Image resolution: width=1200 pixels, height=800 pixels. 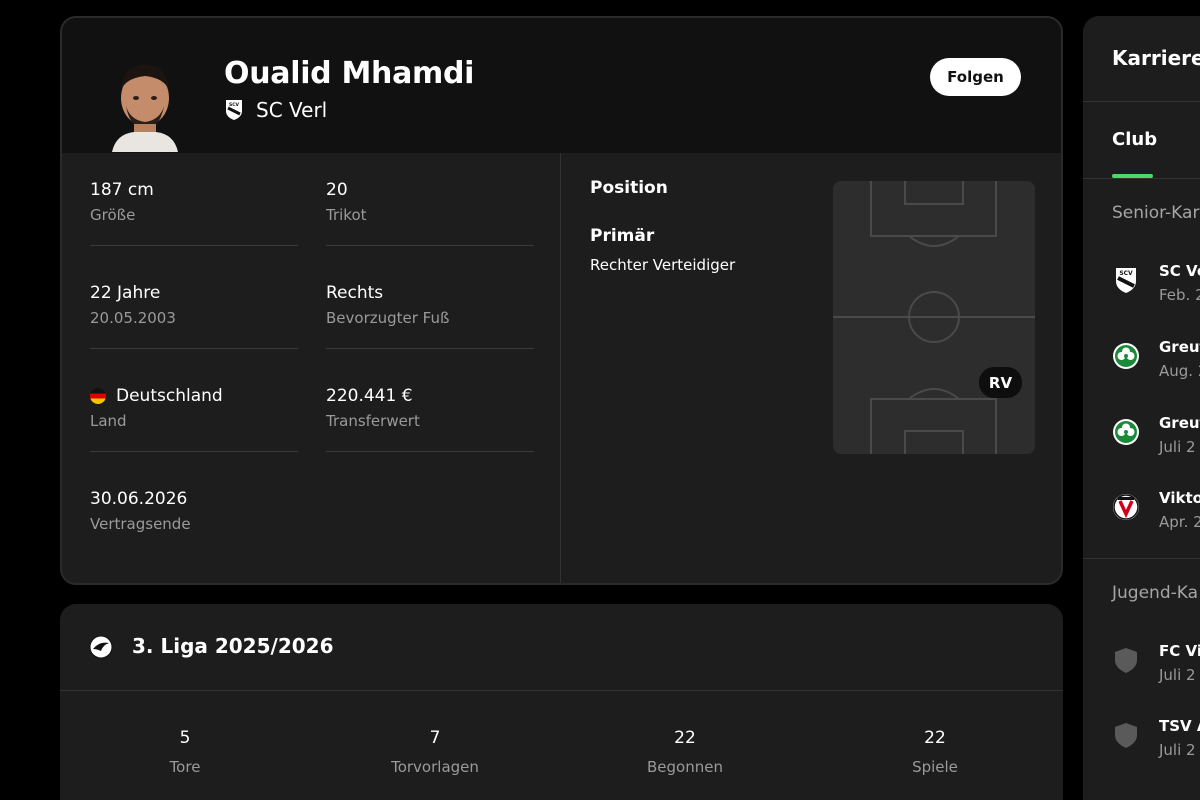 What do you see at coordinates (435, 767) in the screenshot?
I see `assists-label: Torvorlagen` at bounding box center [435, 767].